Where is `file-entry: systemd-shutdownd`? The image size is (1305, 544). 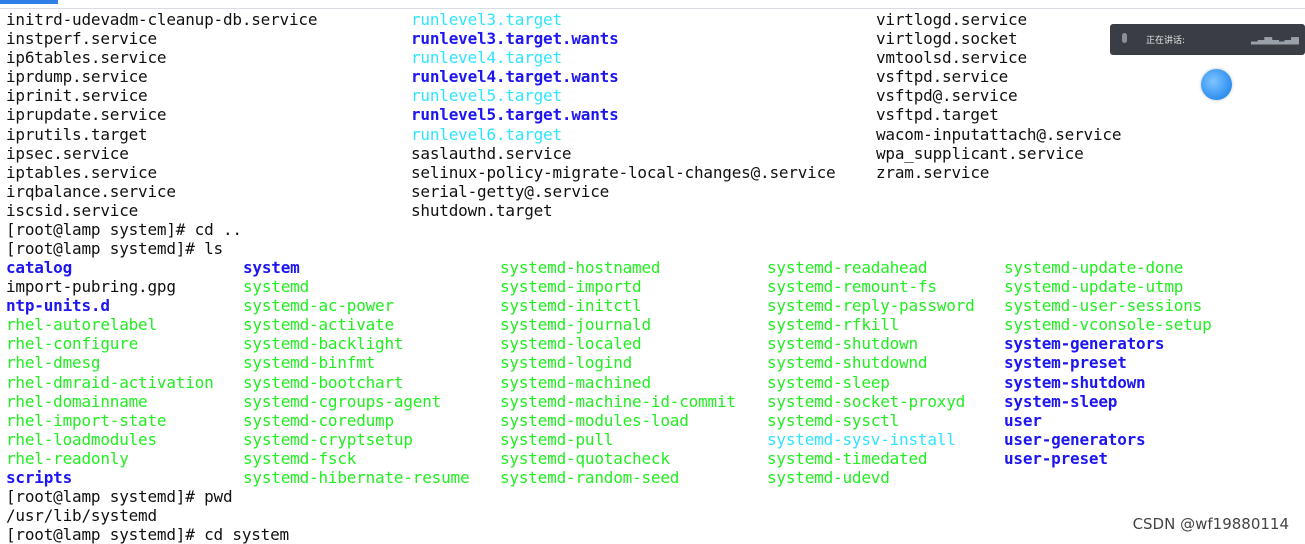
file-entry: systemd-shutdownd is located at coordinates (847, 363).